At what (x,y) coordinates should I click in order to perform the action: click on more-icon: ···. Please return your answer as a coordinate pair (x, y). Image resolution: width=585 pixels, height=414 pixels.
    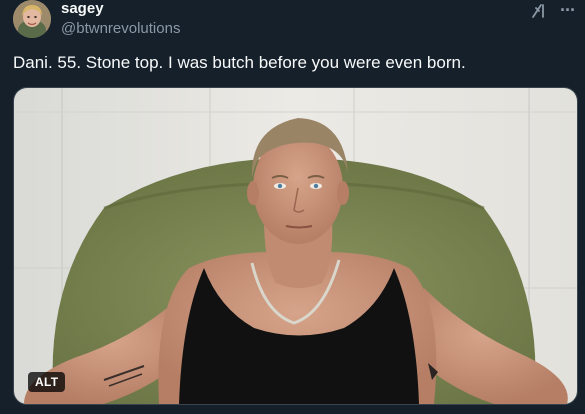
    Looking at the image, I should click on (568, 10).